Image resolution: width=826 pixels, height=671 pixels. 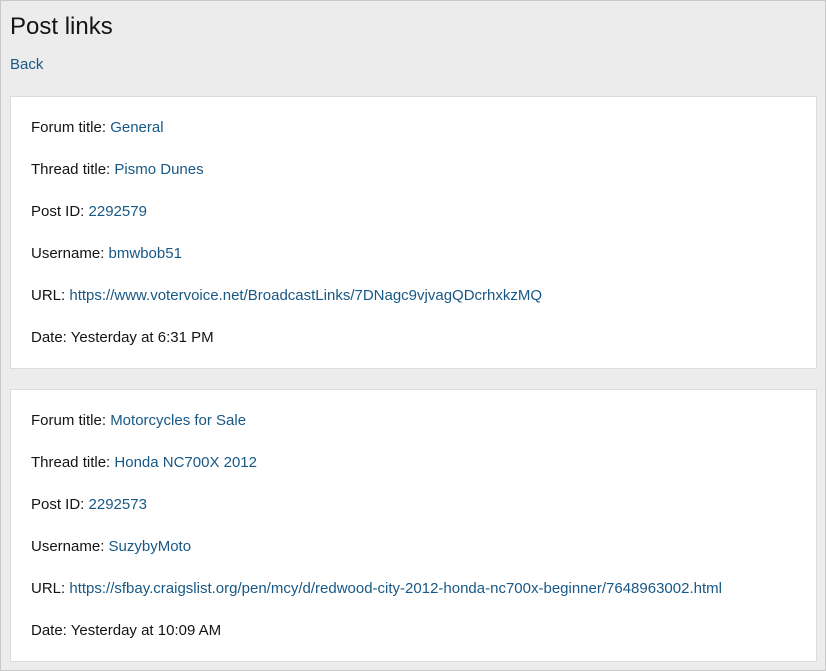 I want to click on post-id-row: Post ID: 2292579, so click(x=413, y=212).